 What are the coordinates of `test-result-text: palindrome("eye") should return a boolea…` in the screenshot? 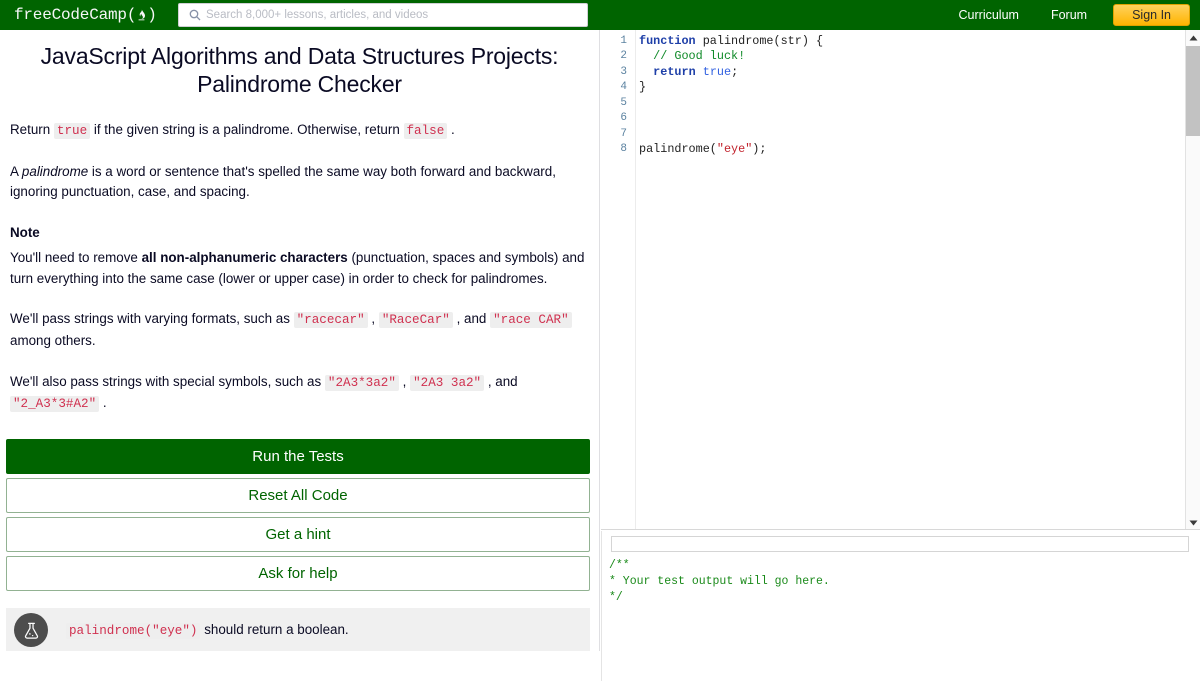 It's located at (207, 630).